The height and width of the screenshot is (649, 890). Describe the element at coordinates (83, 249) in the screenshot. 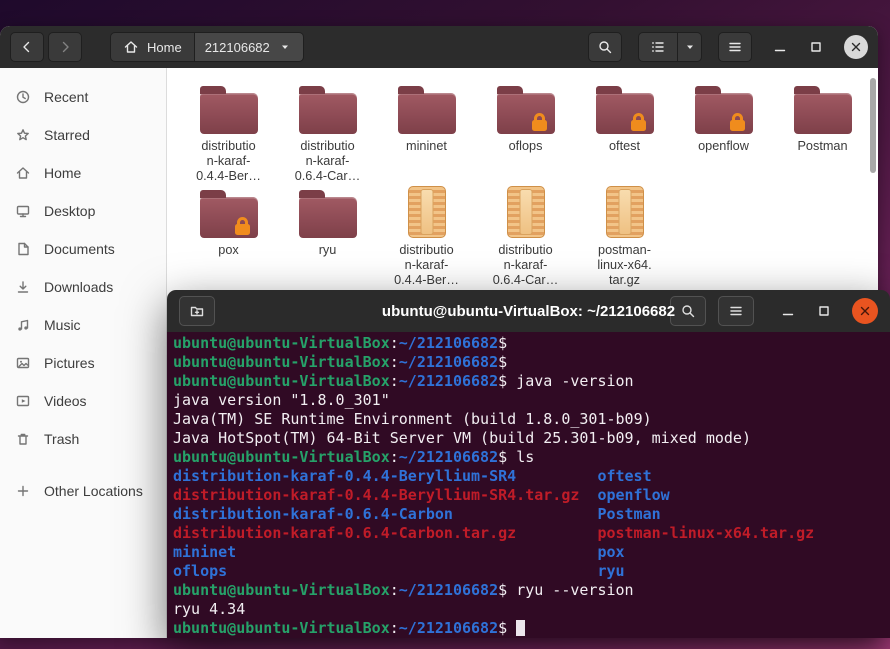

I see `sidebar-item-documents: Documents` at that location.